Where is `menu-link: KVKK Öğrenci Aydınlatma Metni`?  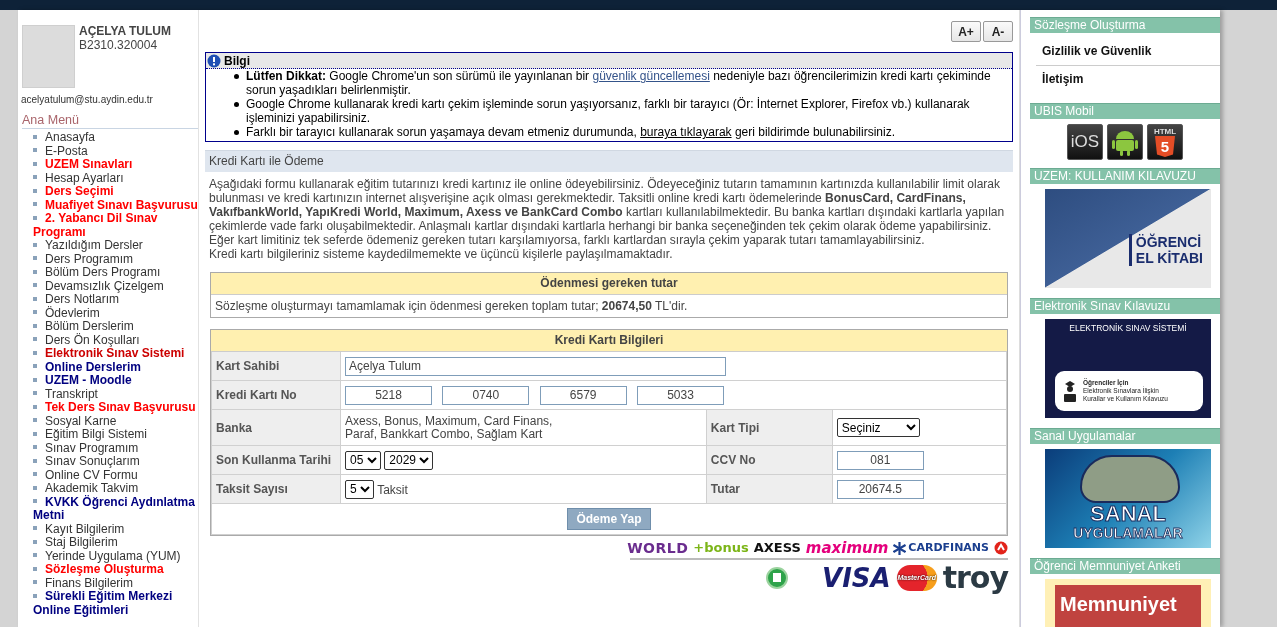
menu-link: KVKK Öğrenci Aydınlatma Metni is located at coordinates (115, 509).